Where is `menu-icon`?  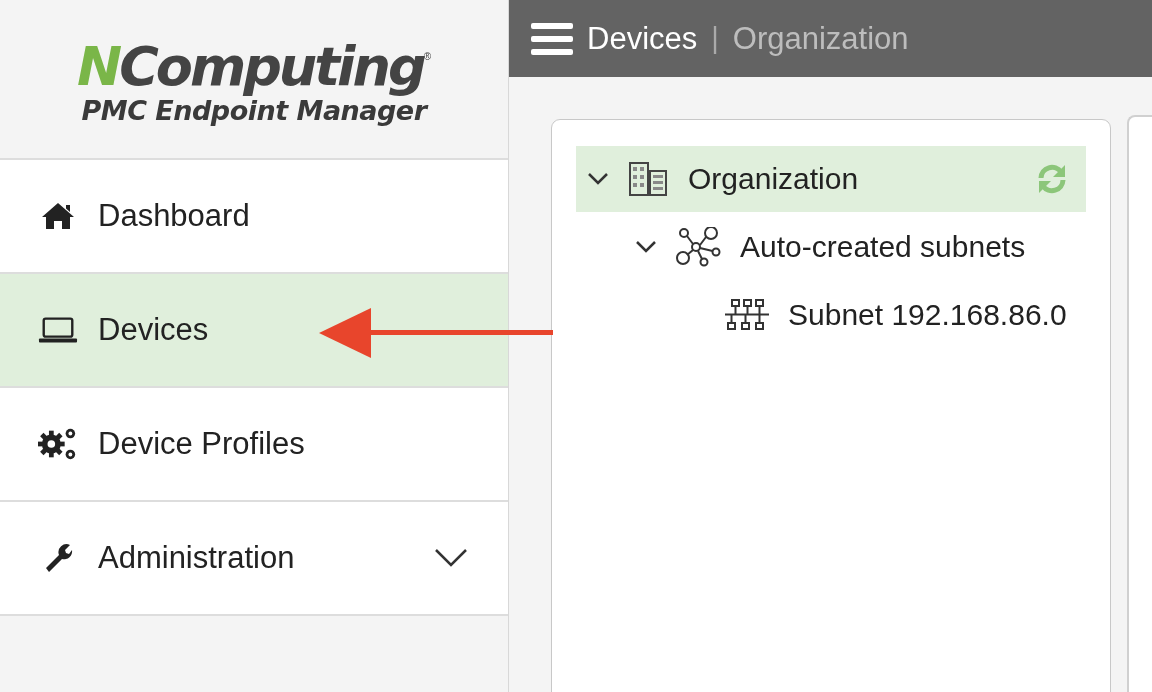 menu-icon is located at coordinates (552, 38).